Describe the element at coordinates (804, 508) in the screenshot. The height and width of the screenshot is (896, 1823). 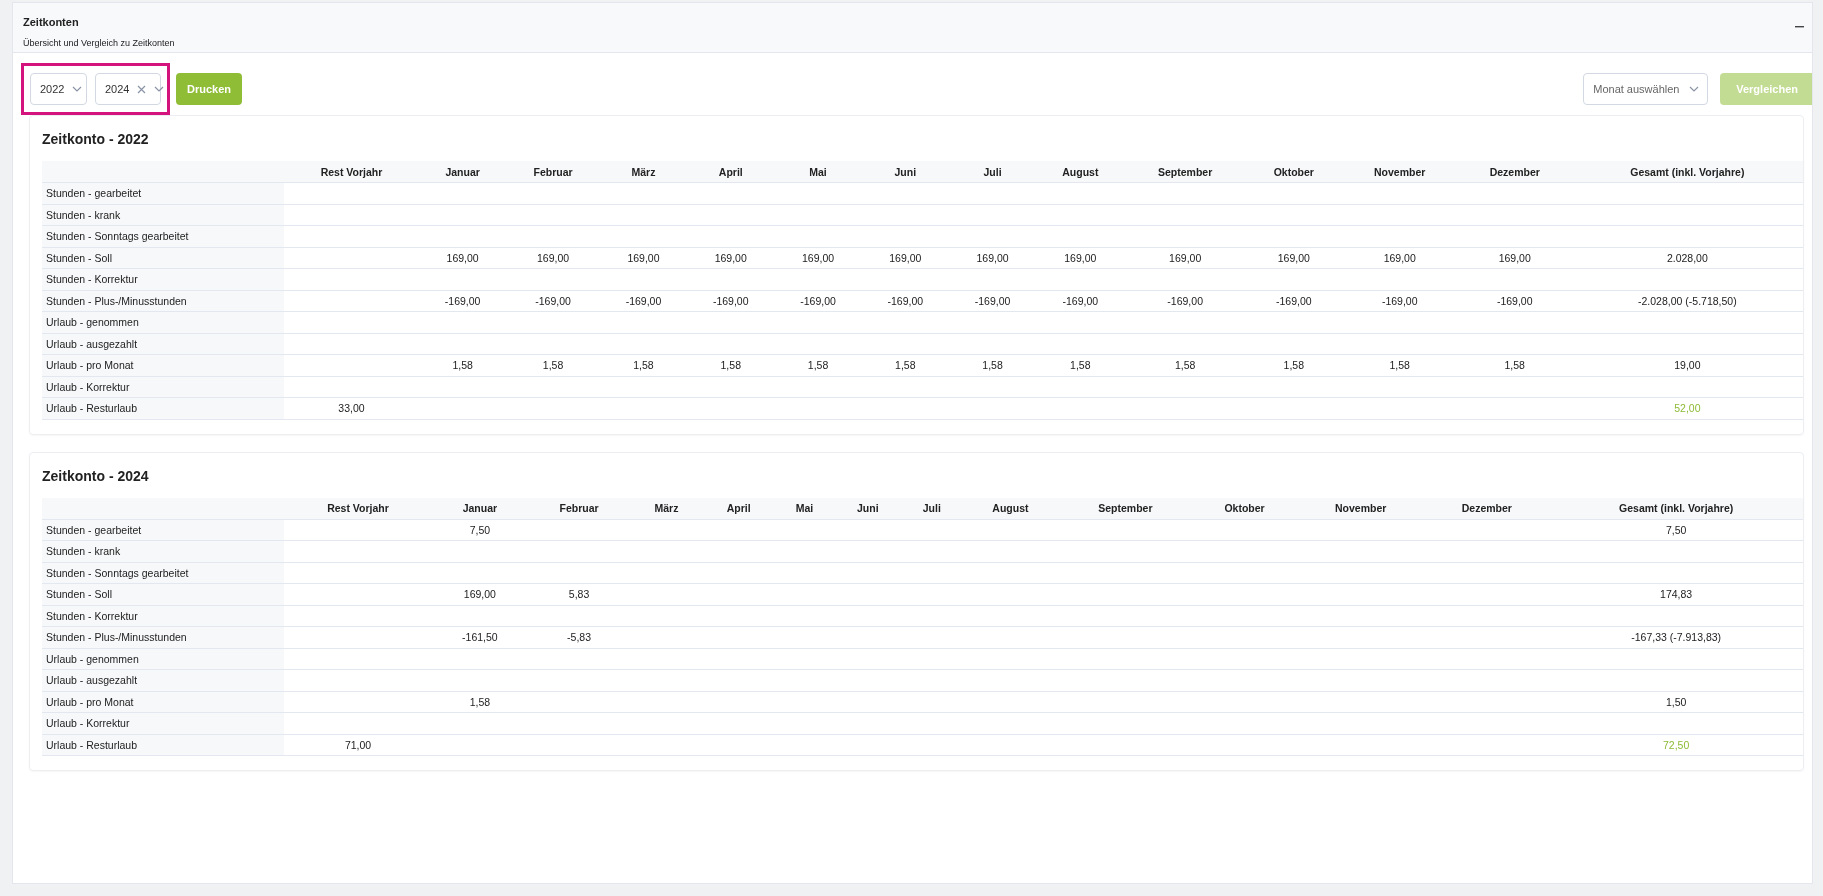
I see `column-header: Mai` at that location.